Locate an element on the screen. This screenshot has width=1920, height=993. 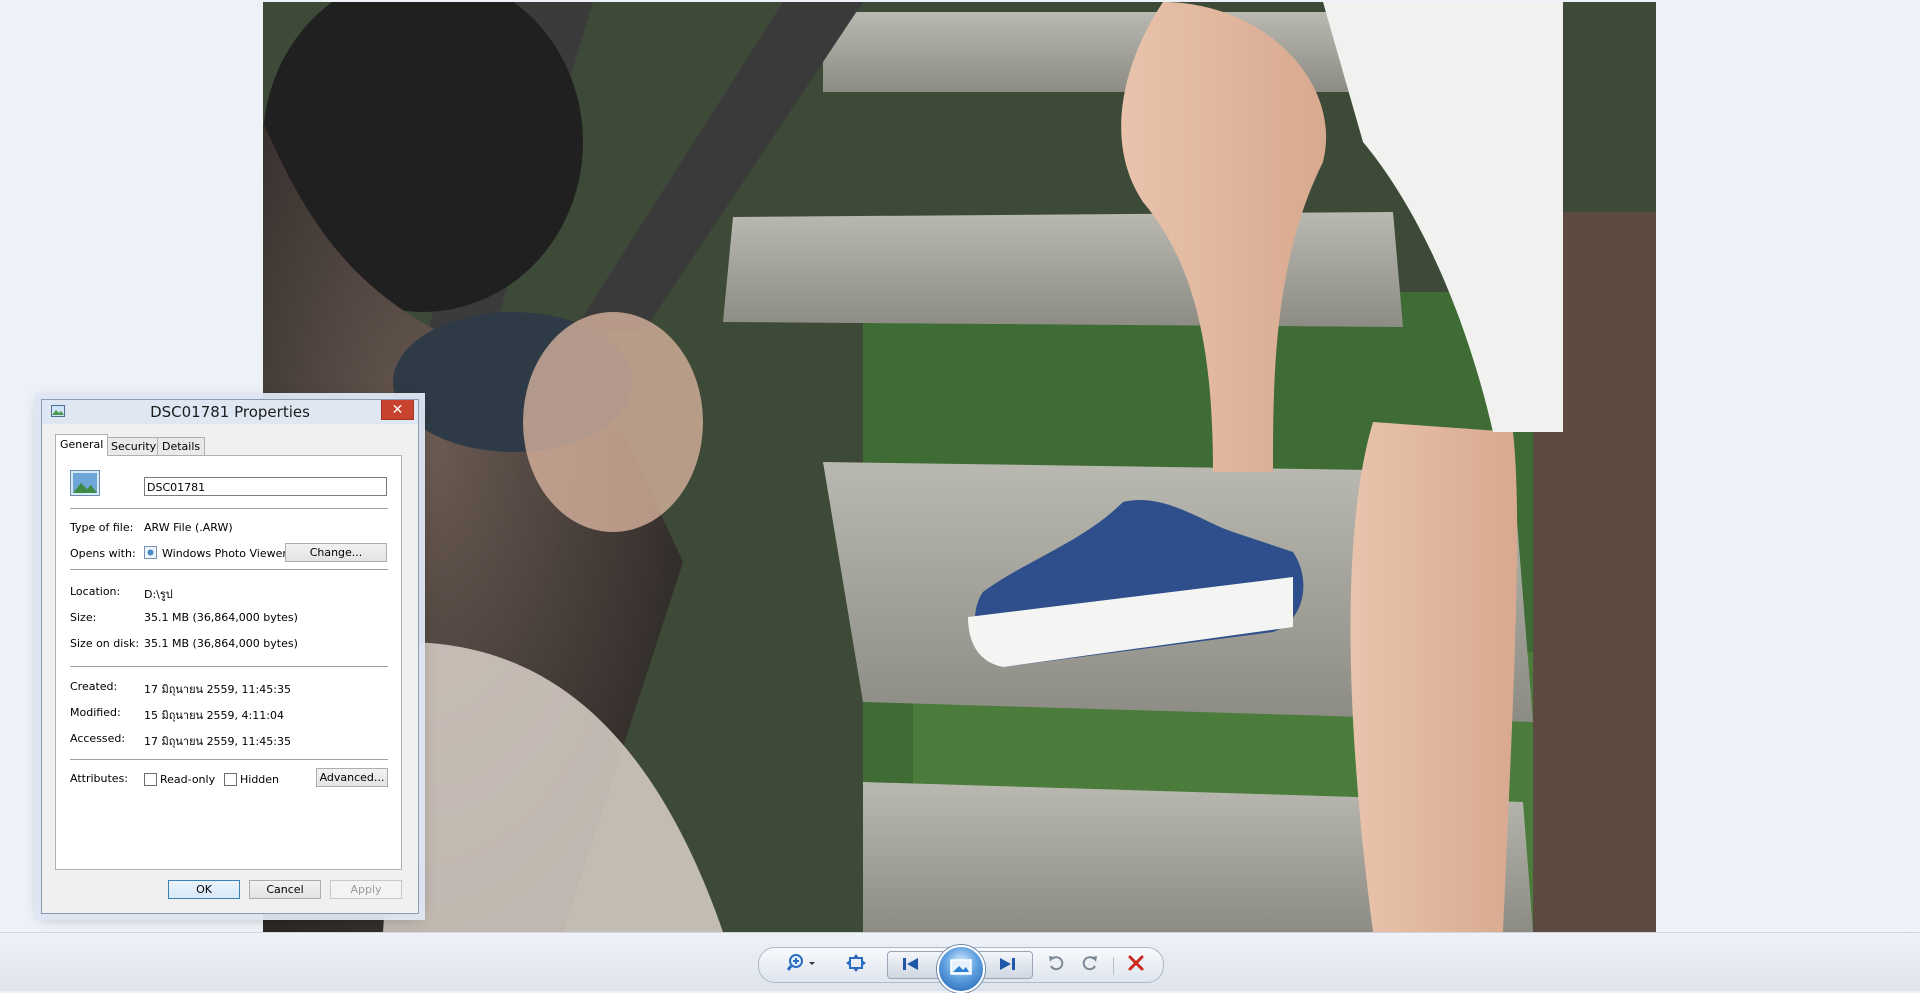
readonly-label: Read-only is located at coordinates (187, 779).